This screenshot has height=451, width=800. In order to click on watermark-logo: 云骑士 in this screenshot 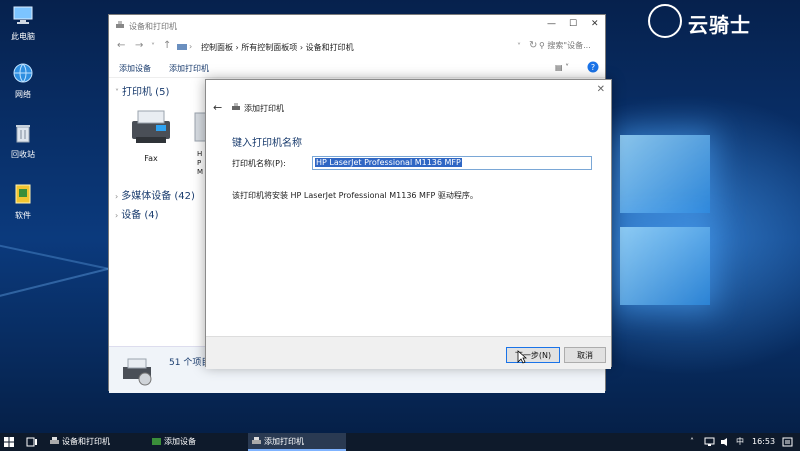, I will do `click(723, 22)`.